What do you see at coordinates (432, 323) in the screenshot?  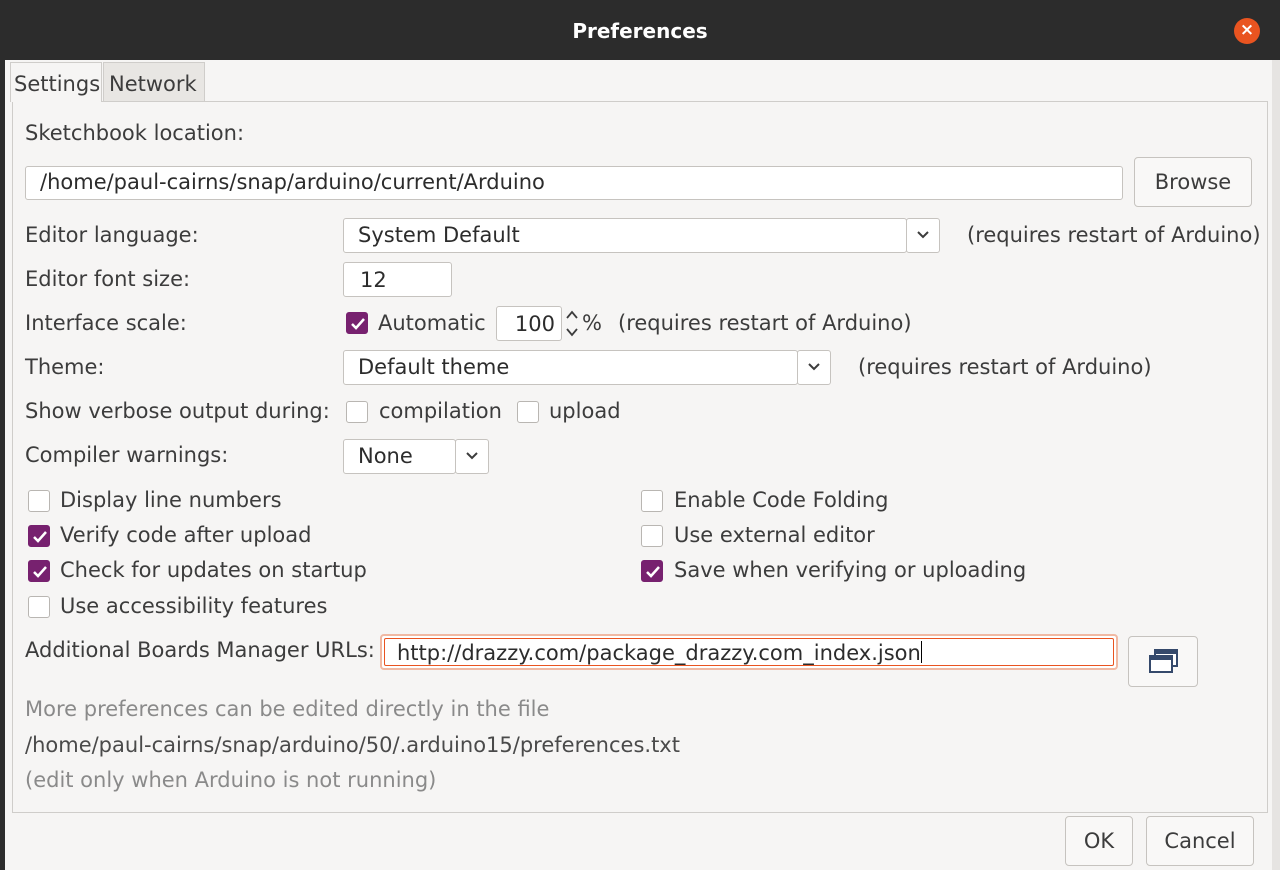 I see `interface-scale-automatic-label: Automatic` at bounding box center [432, 323].